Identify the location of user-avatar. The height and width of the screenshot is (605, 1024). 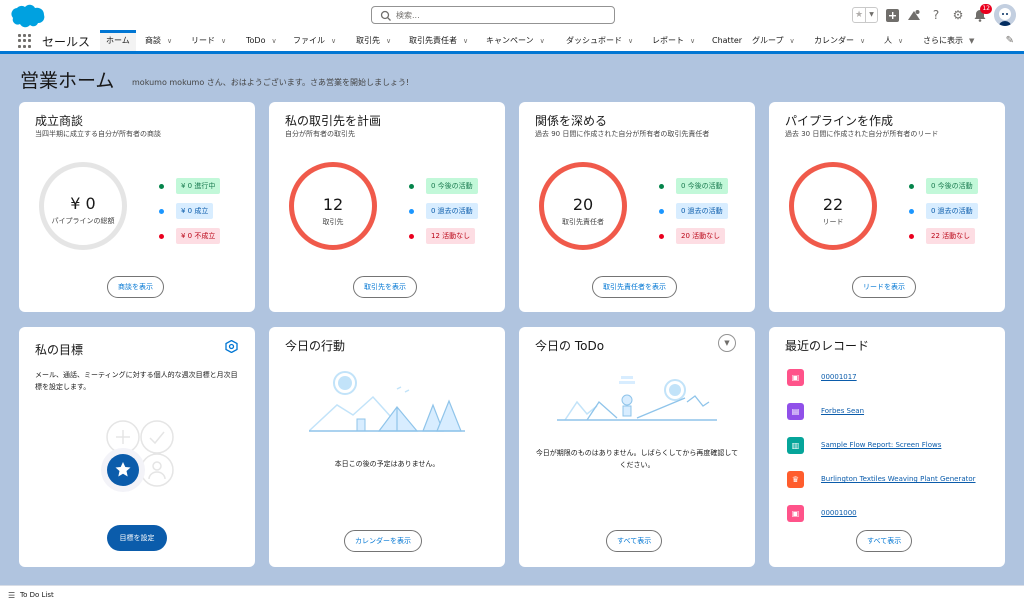
(1005, 15).